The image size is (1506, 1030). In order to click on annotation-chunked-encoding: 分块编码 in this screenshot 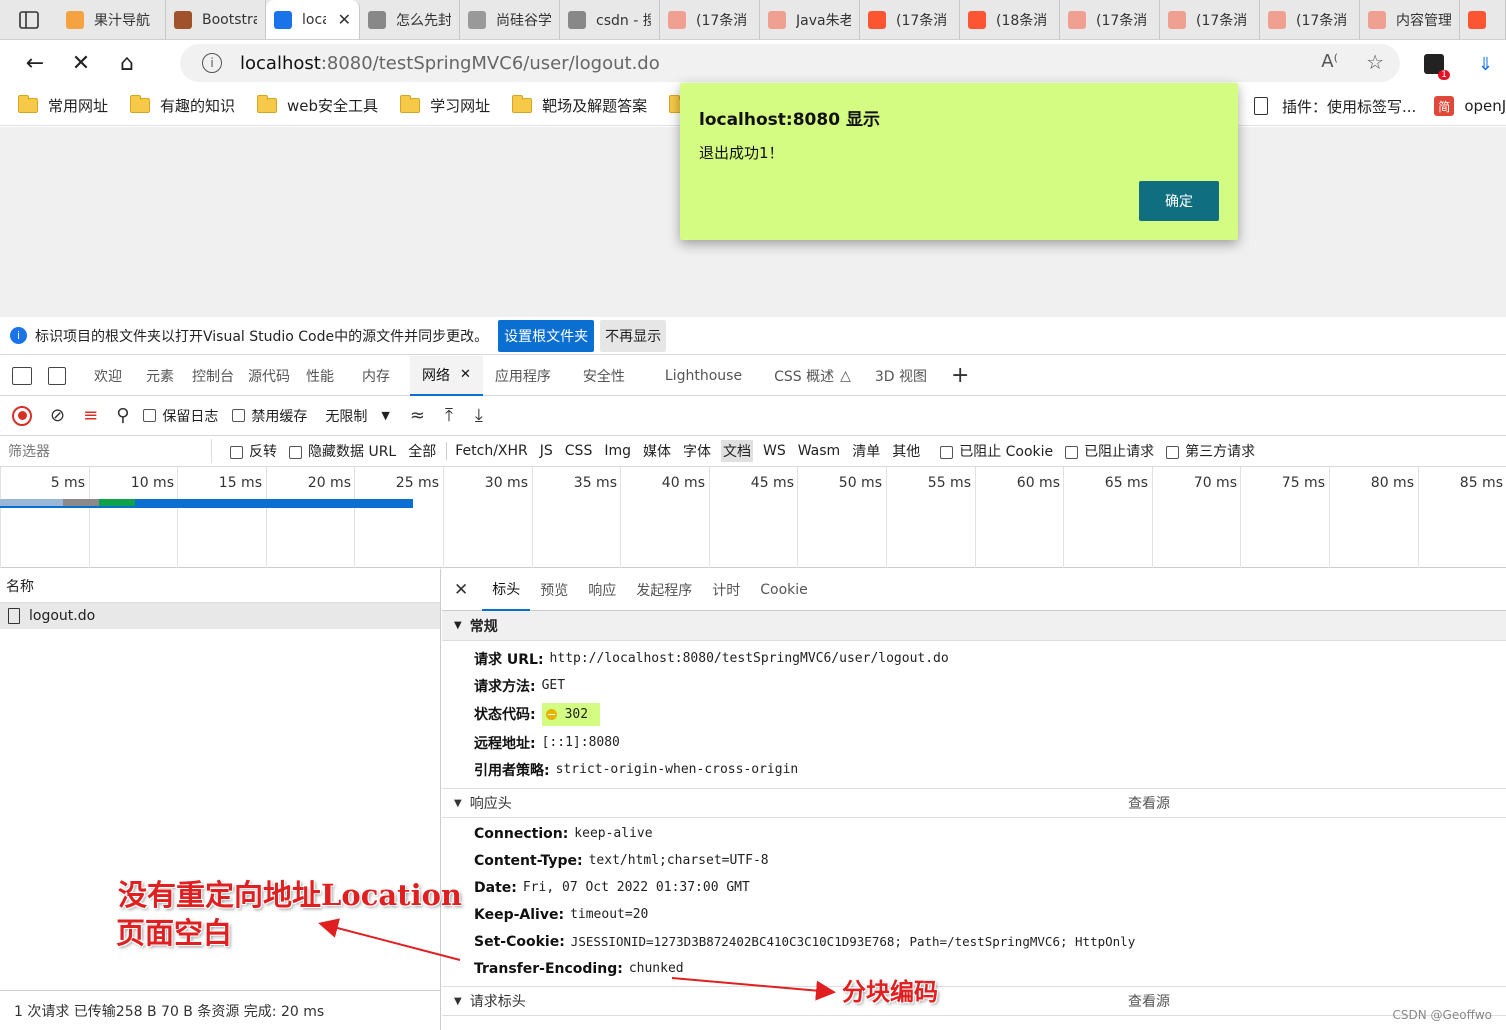, I will do `click(890, 991)`.